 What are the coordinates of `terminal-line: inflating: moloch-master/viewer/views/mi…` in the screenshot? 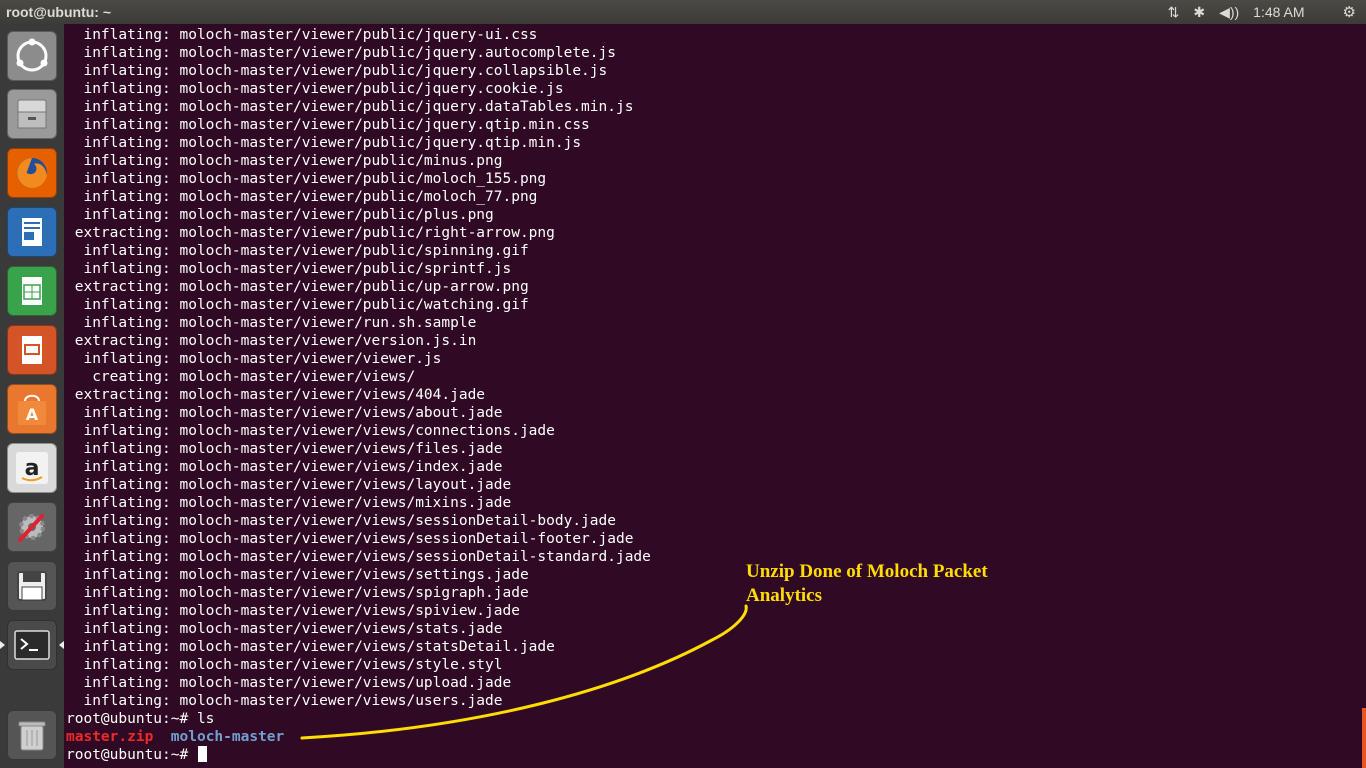 It's located at (289, 503).